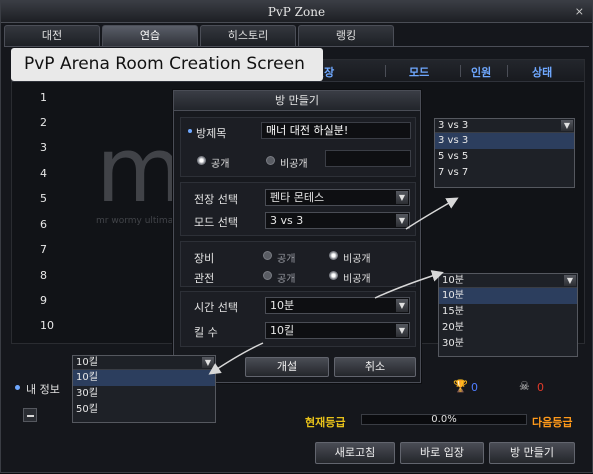 This screenshot has width=593, height=474. Describe the element at coordinates (144, 378) in the screenshot. I see `kills-option: 10킬` at that location.